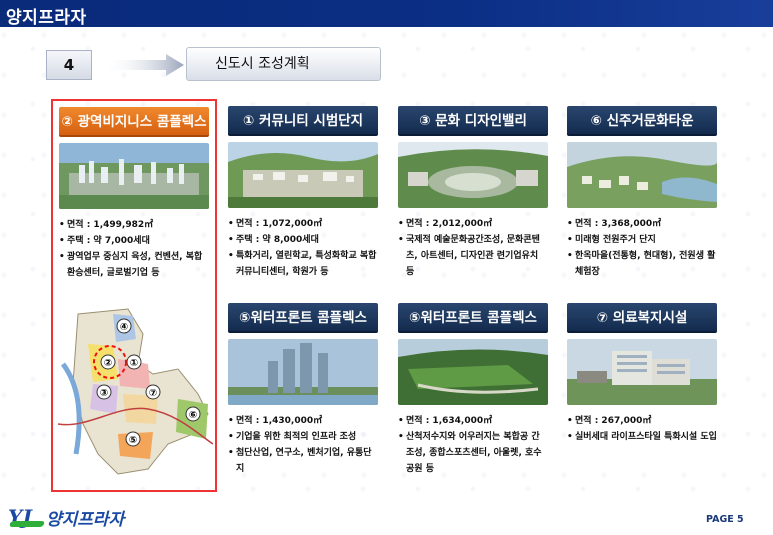 This screenshot has width=773, height=535. I want to click on list-item: 국제적 예술문화공간조성, 문화콘텐츠, 아트센터, 디자인관 련기업유치 등, so click(473, 256).